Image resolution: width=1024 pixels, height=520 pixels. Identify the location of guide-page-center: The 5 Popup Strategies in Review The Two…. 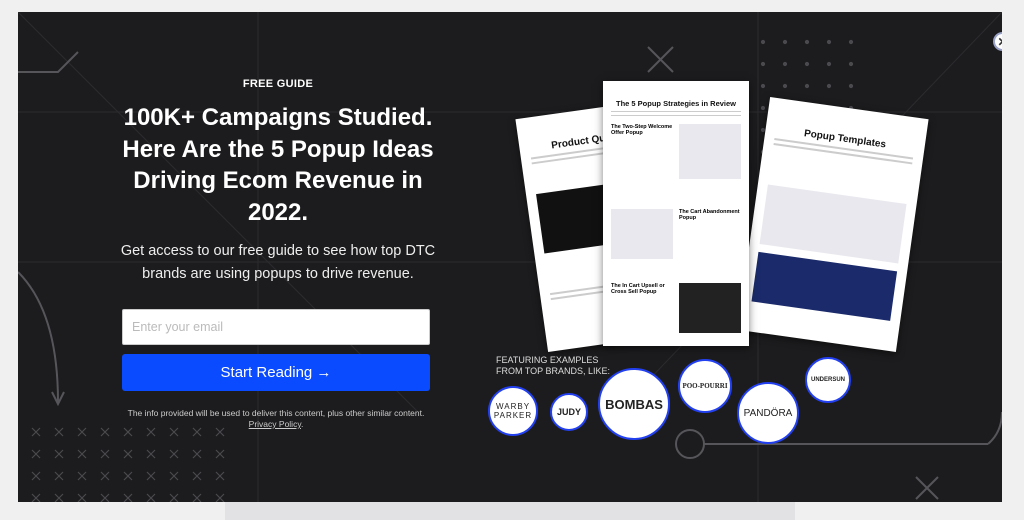
(676, 213).